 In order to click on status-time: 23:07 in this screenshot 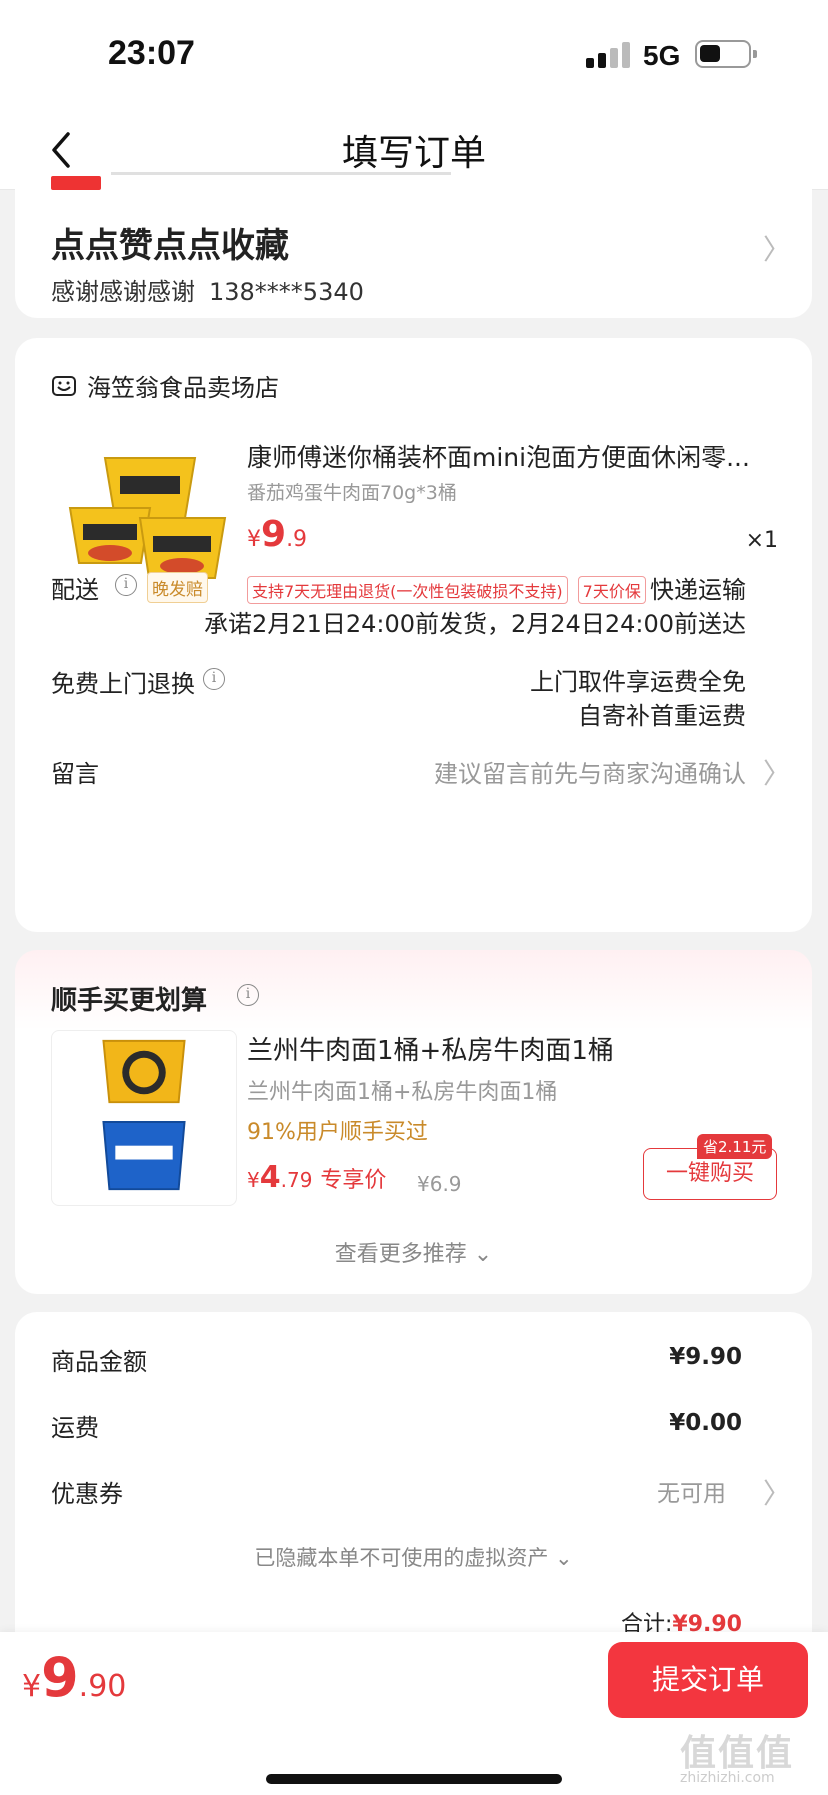, I will do `click(151, 53)`.